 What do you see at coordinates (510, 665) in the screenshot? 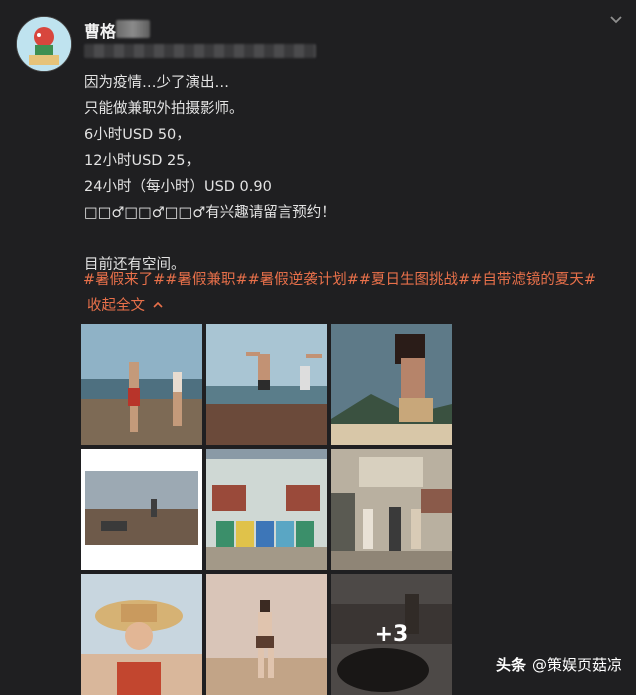
I see `watermark-brand: 头条` at bounding box center [510, 665].